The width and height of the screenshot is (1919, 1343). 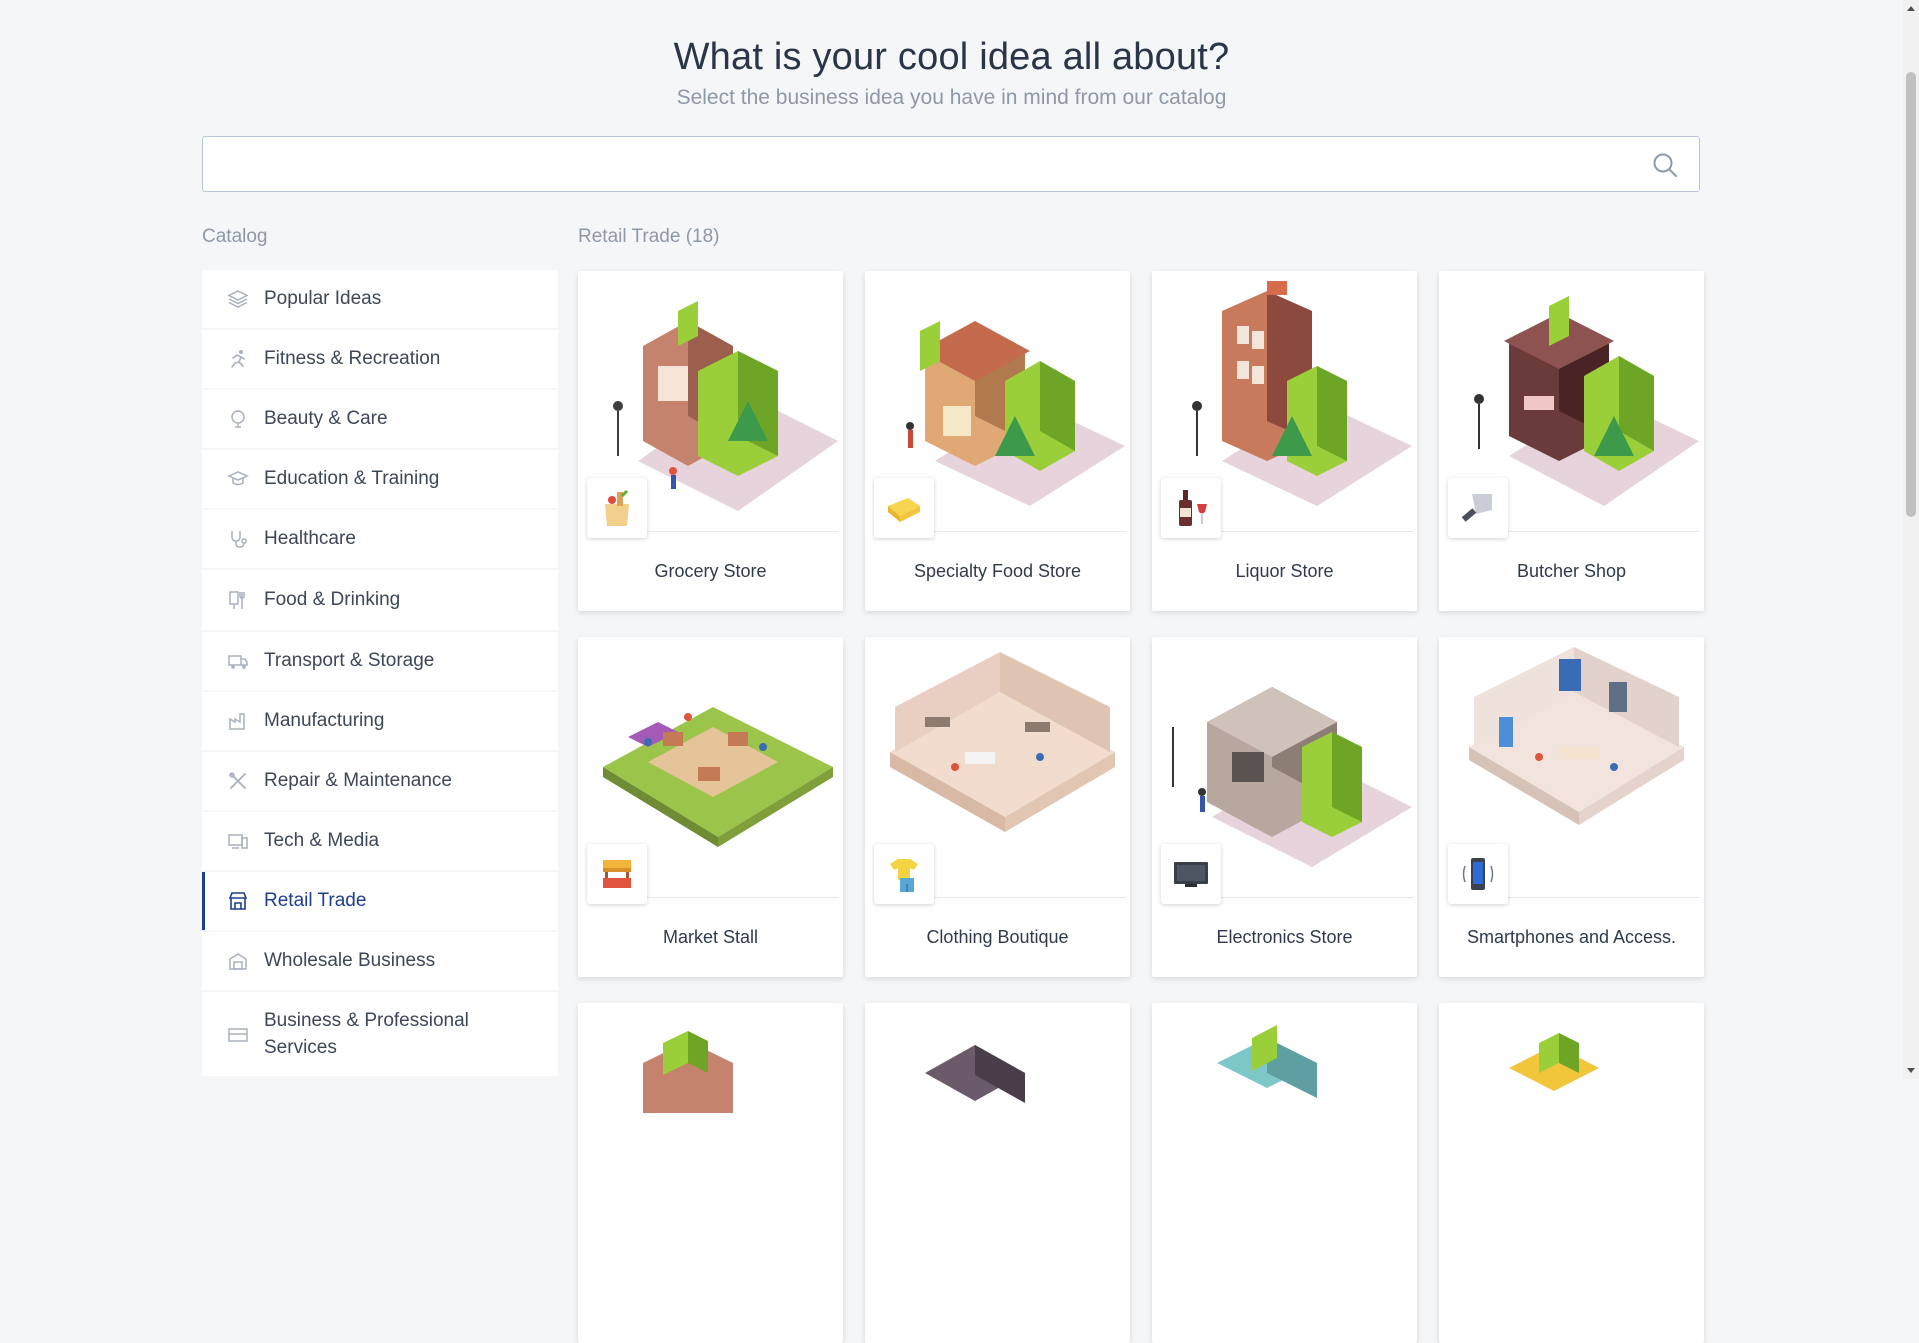 I want to click on sidebar-item-wholesale: Wholesale Business, so click(x=380, y=961).